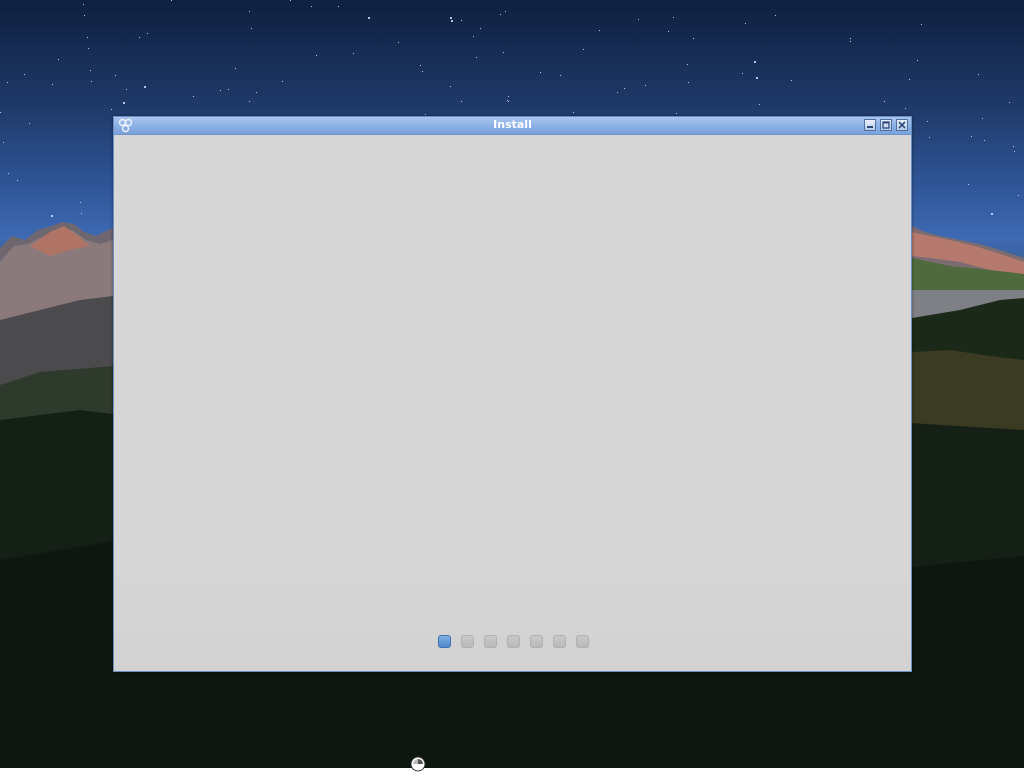 This screenshot has height=772, width=1024. I want to click on close-icon, so click(902, 125).